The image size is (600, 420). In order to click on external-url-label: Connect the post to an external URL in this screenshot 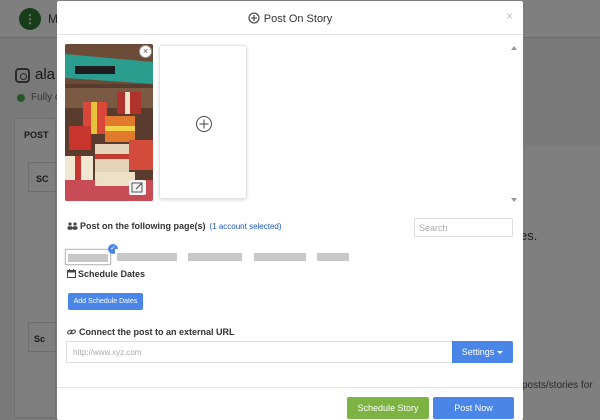, I will do `click(151, 332)`.